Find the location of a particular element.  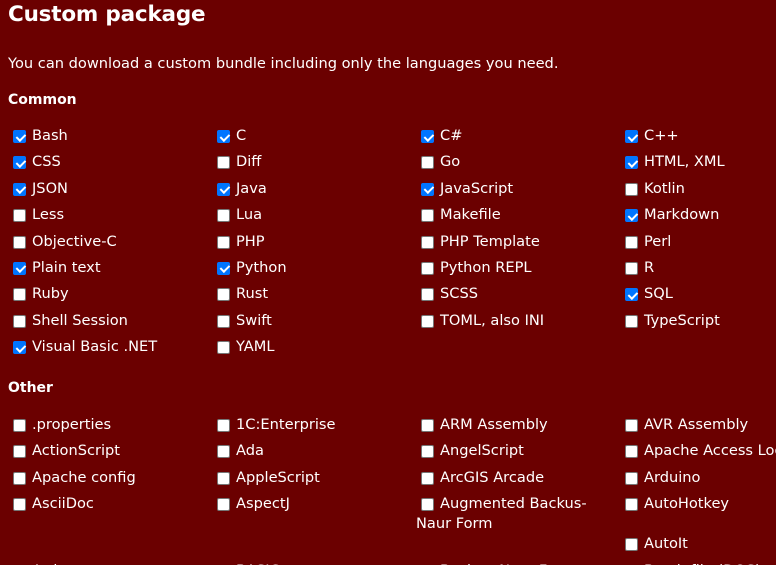

language-label: .properties is located at coordinates (71, 424).